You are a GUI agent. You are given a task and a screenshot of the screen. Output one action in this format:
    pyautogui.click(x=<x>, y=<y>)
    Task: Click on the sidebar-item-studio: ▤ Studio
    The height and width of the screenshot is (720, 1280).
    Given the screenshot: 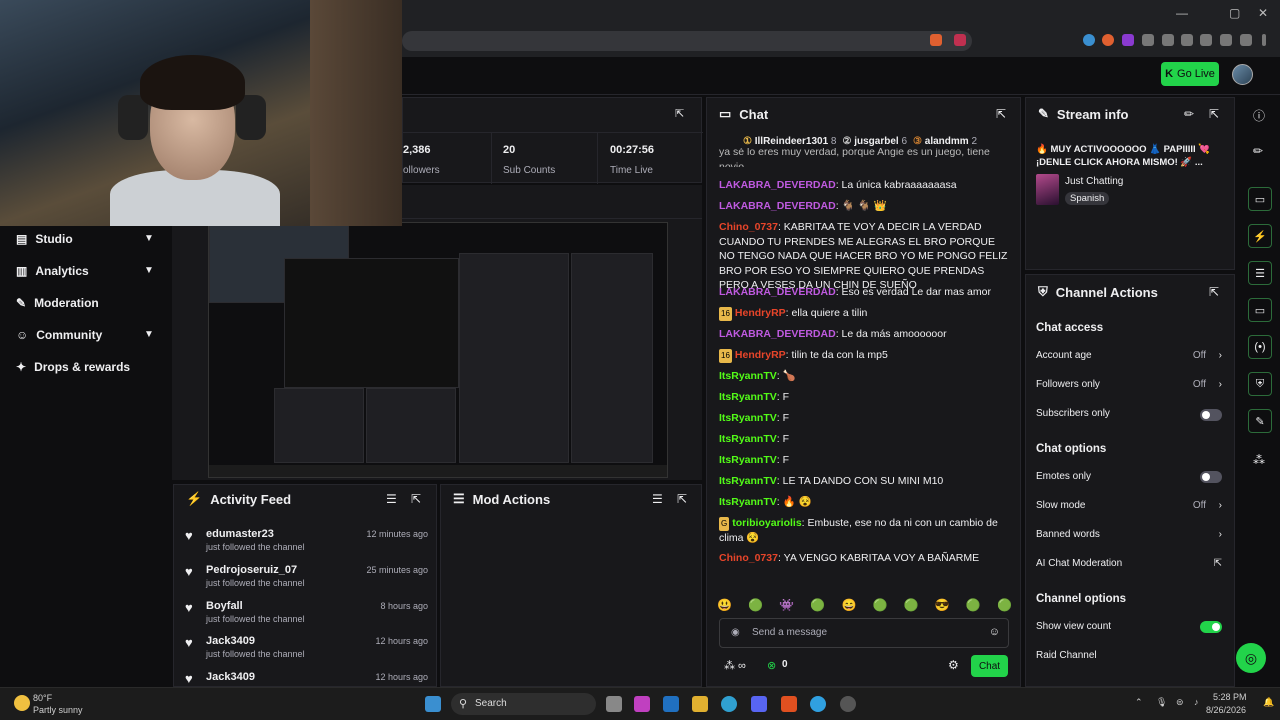 What is the action you would take?
    pyautogui.click(x=44, y=239)
    